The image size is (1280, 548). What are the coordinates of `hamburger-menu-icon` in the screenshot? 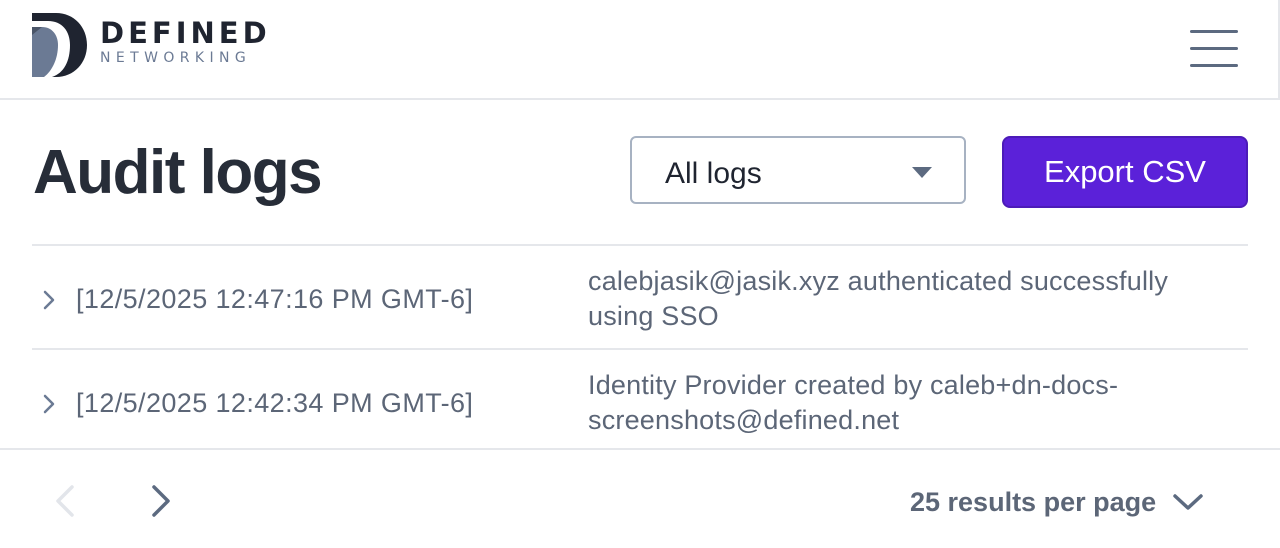 It's located at (1214, 49).